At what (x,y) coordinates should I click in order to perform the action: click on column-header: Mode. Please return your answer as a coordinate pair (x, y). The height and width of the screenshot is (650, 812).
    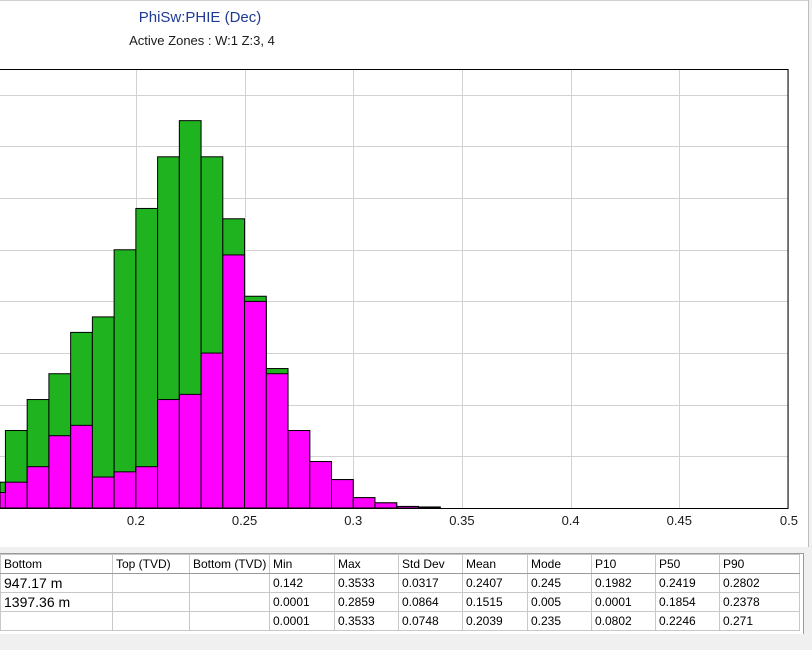
    Looking at the image, I should click on (559, 564).